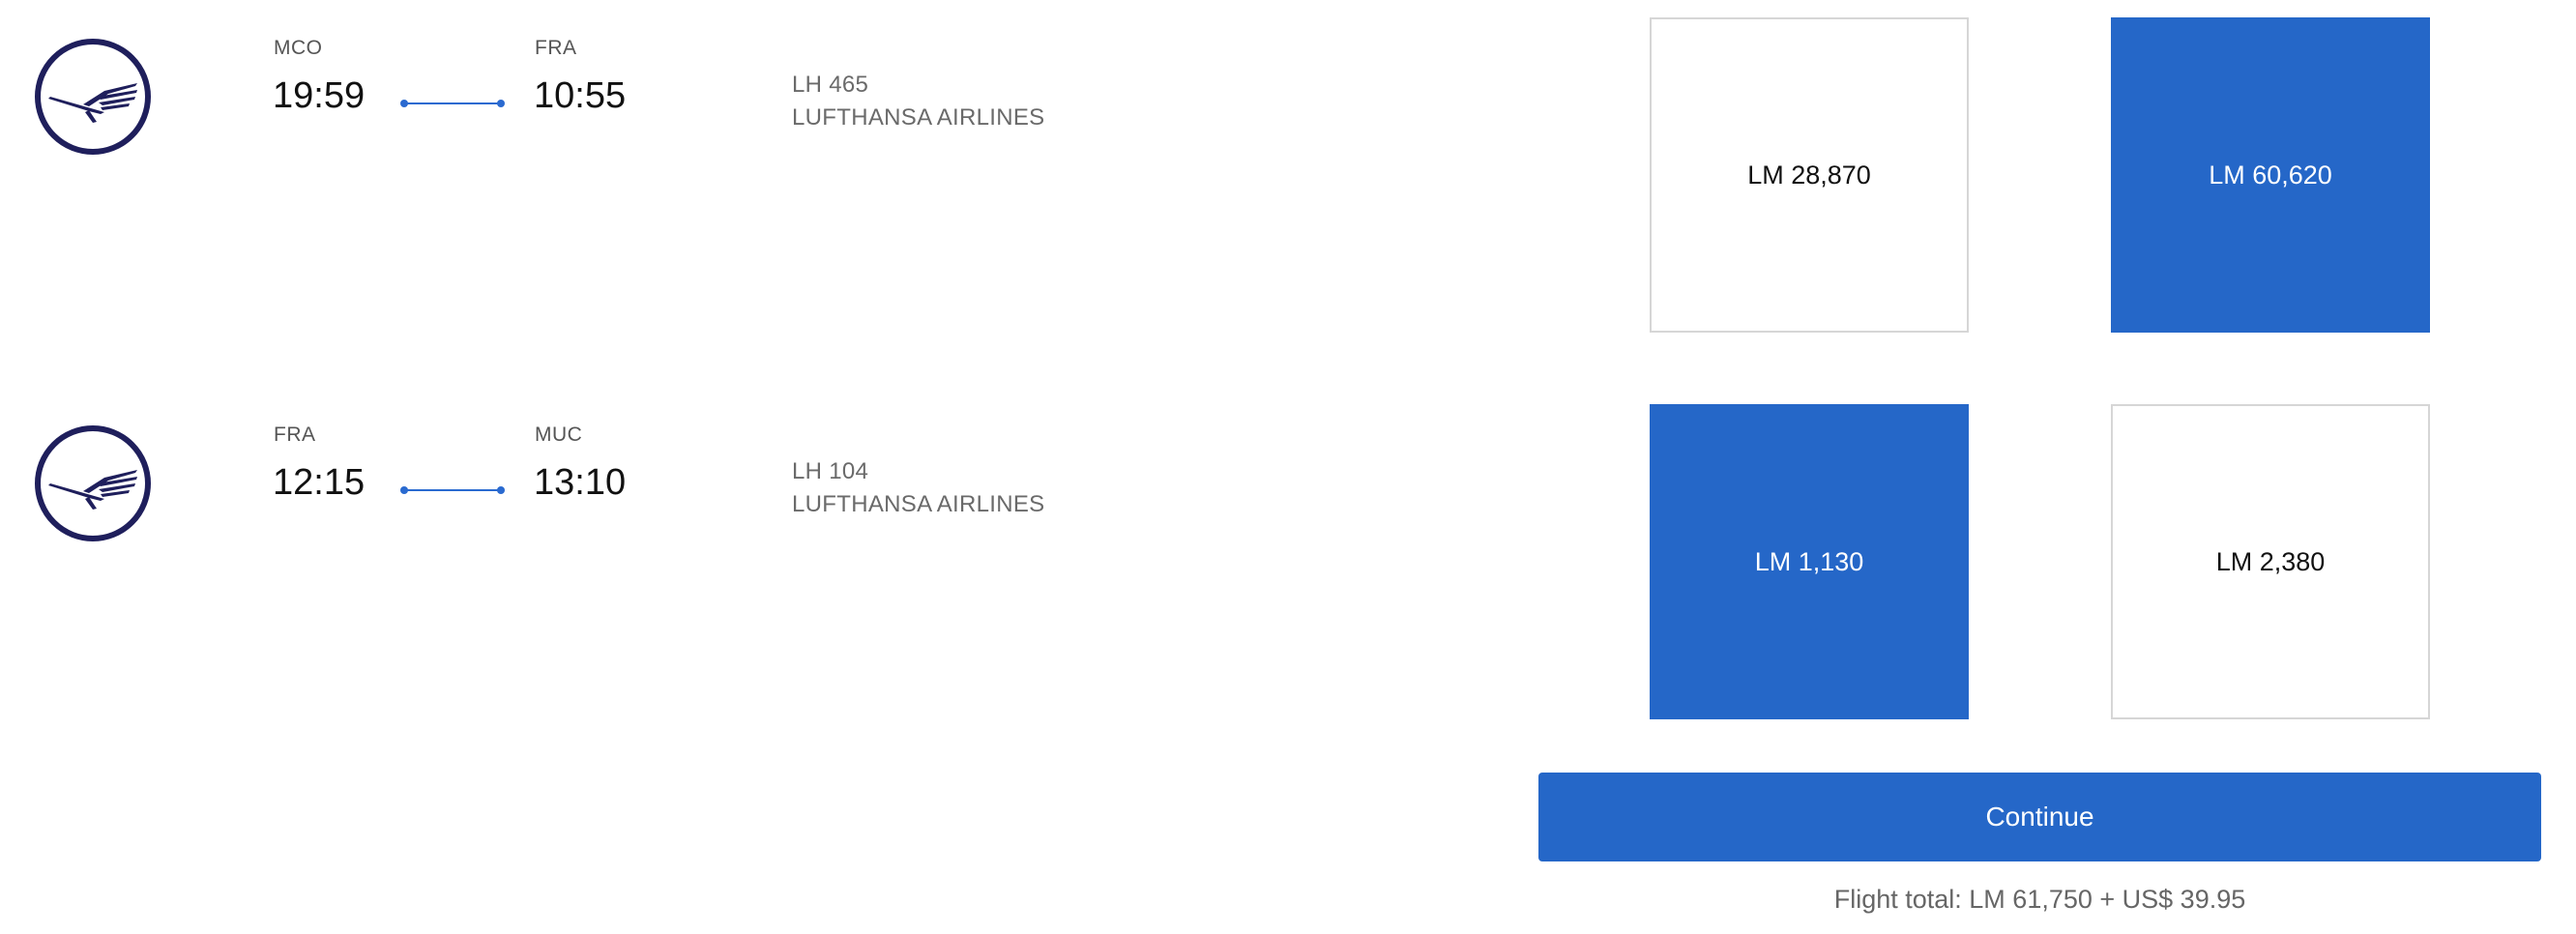 This screenshot has width=2576, height=934. Describe the element at coordinates (580, 96) in the screenshot. I see `arrival-time: 10:55` at that location.